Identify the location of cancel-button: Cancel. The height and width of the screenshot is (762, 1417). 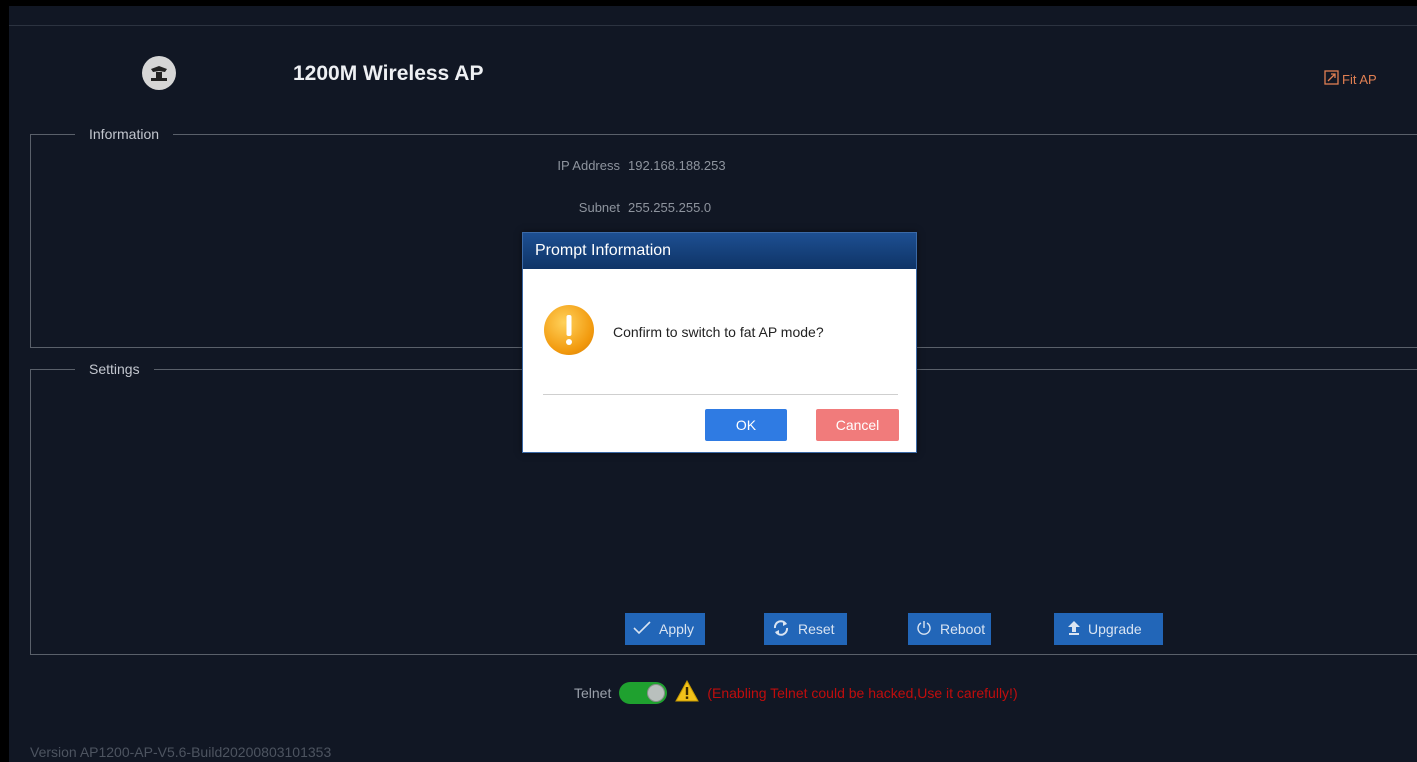
(857, 425).